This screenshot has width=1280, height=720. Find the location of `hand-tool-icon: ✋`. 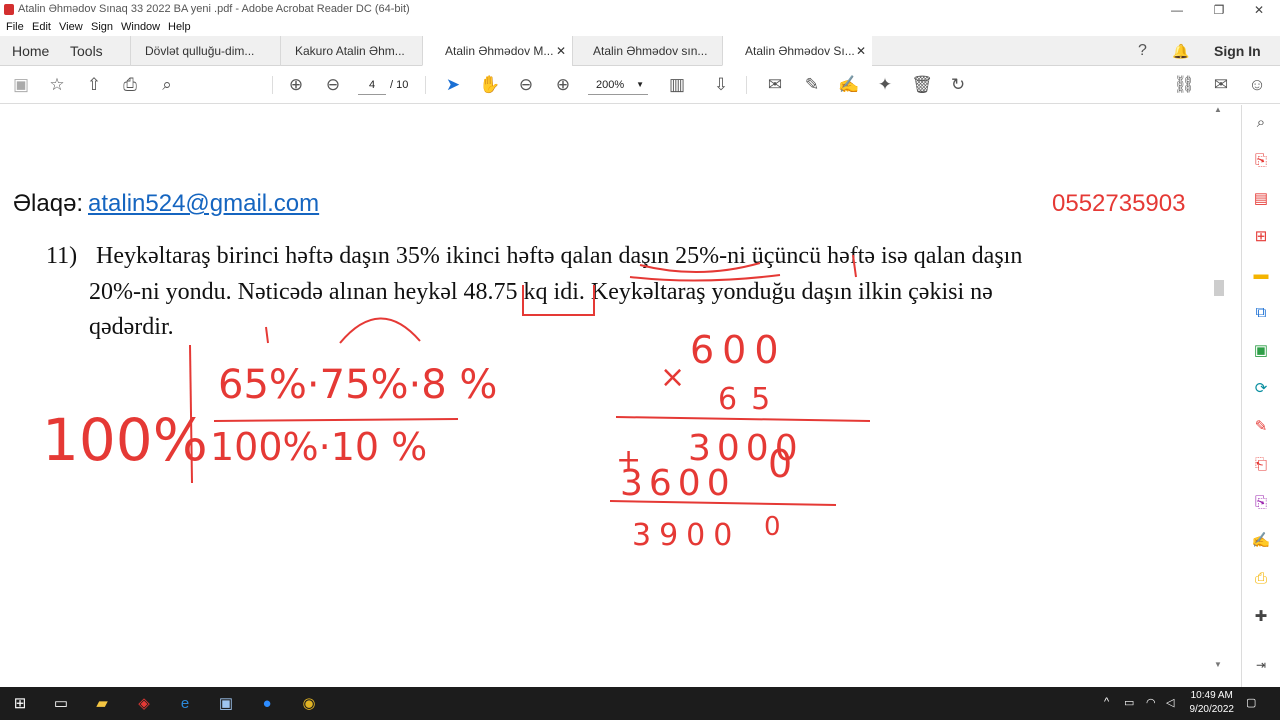

hand-tool-icon: ✋ is located at coordinates (490, 85).